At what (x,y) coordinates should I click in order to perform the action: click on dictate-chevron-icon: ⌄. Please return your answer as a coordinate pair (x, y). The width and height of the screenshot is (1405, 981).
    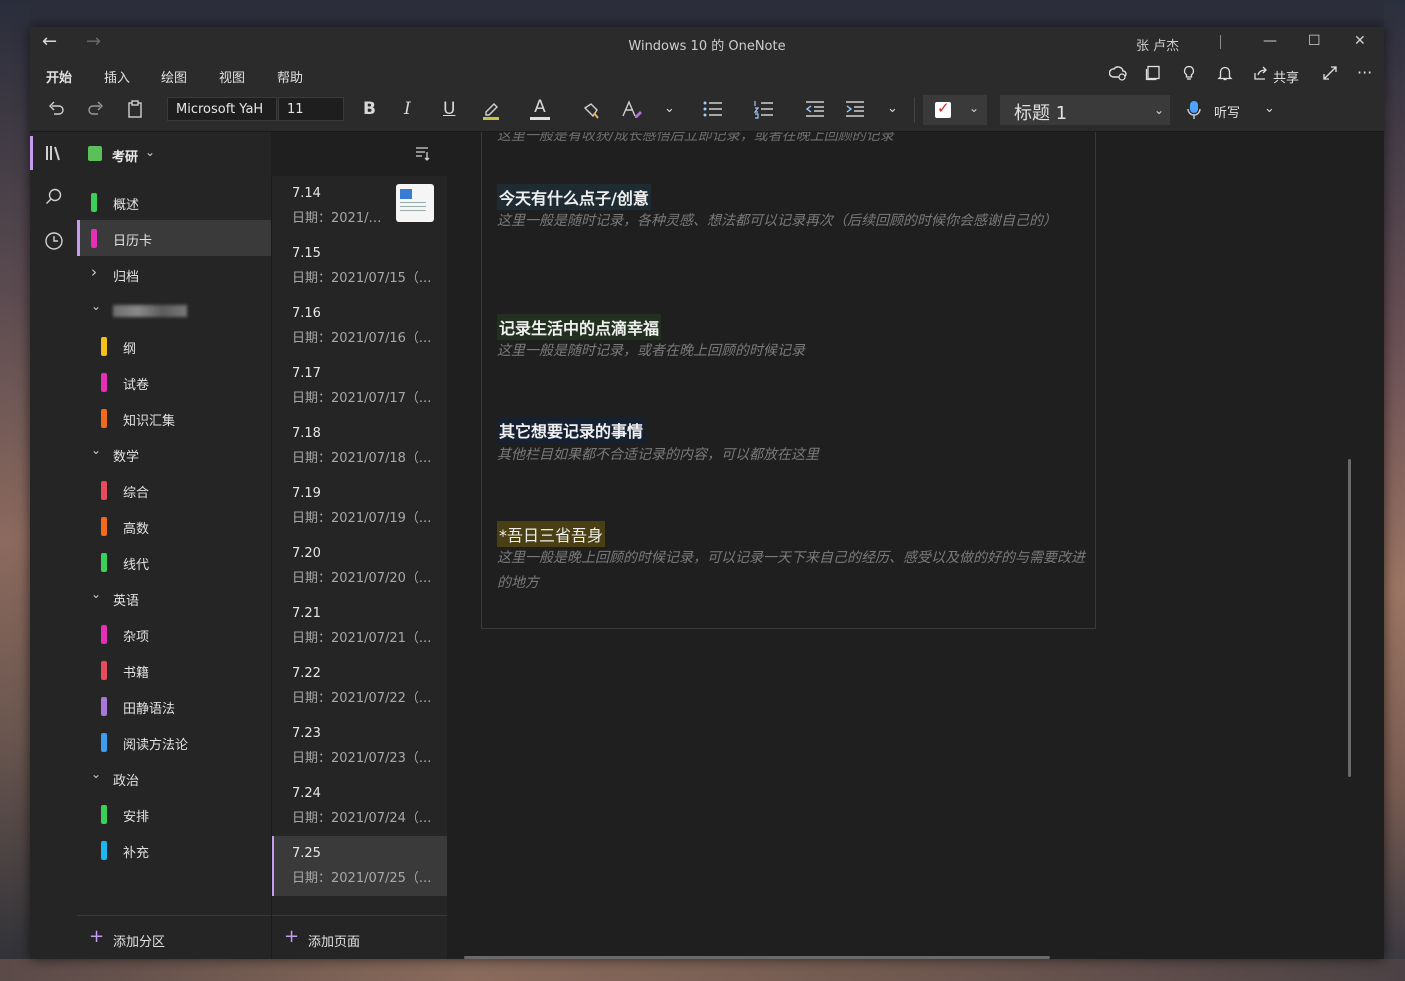
    Looking at the image, I should click on (1269, 108).